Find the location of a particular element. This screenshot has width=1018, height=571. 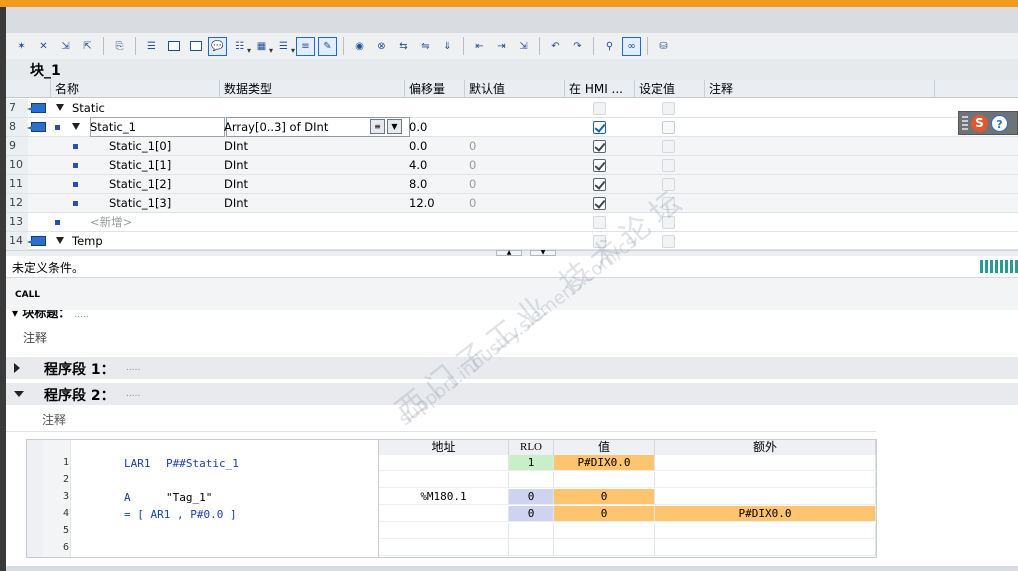

sogou-s-icon: S is located at coordinates (979, 123).